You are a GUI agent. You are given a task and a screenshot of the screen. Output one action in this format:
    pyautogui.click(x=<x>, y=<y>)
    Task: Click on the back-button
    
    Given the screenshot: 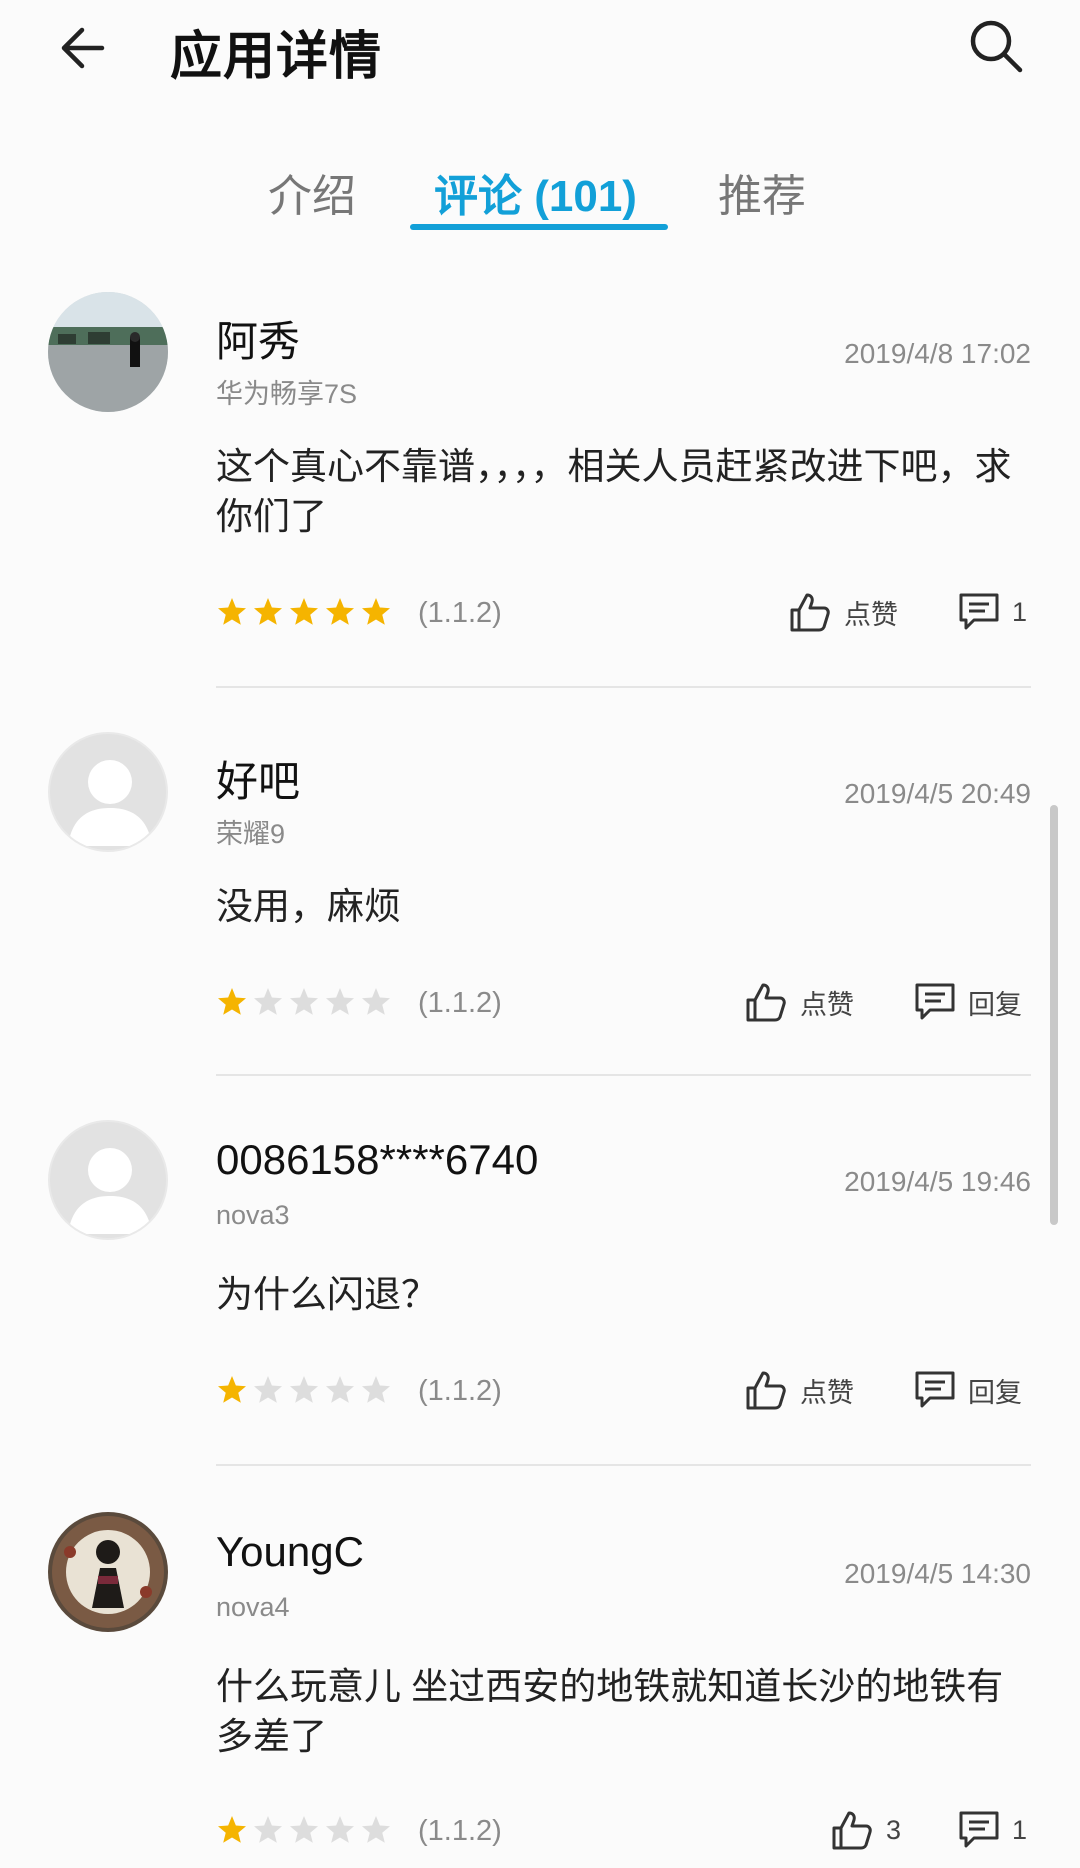 What is the action you would take?
    pyautogui.click(x=86, y=48)
    